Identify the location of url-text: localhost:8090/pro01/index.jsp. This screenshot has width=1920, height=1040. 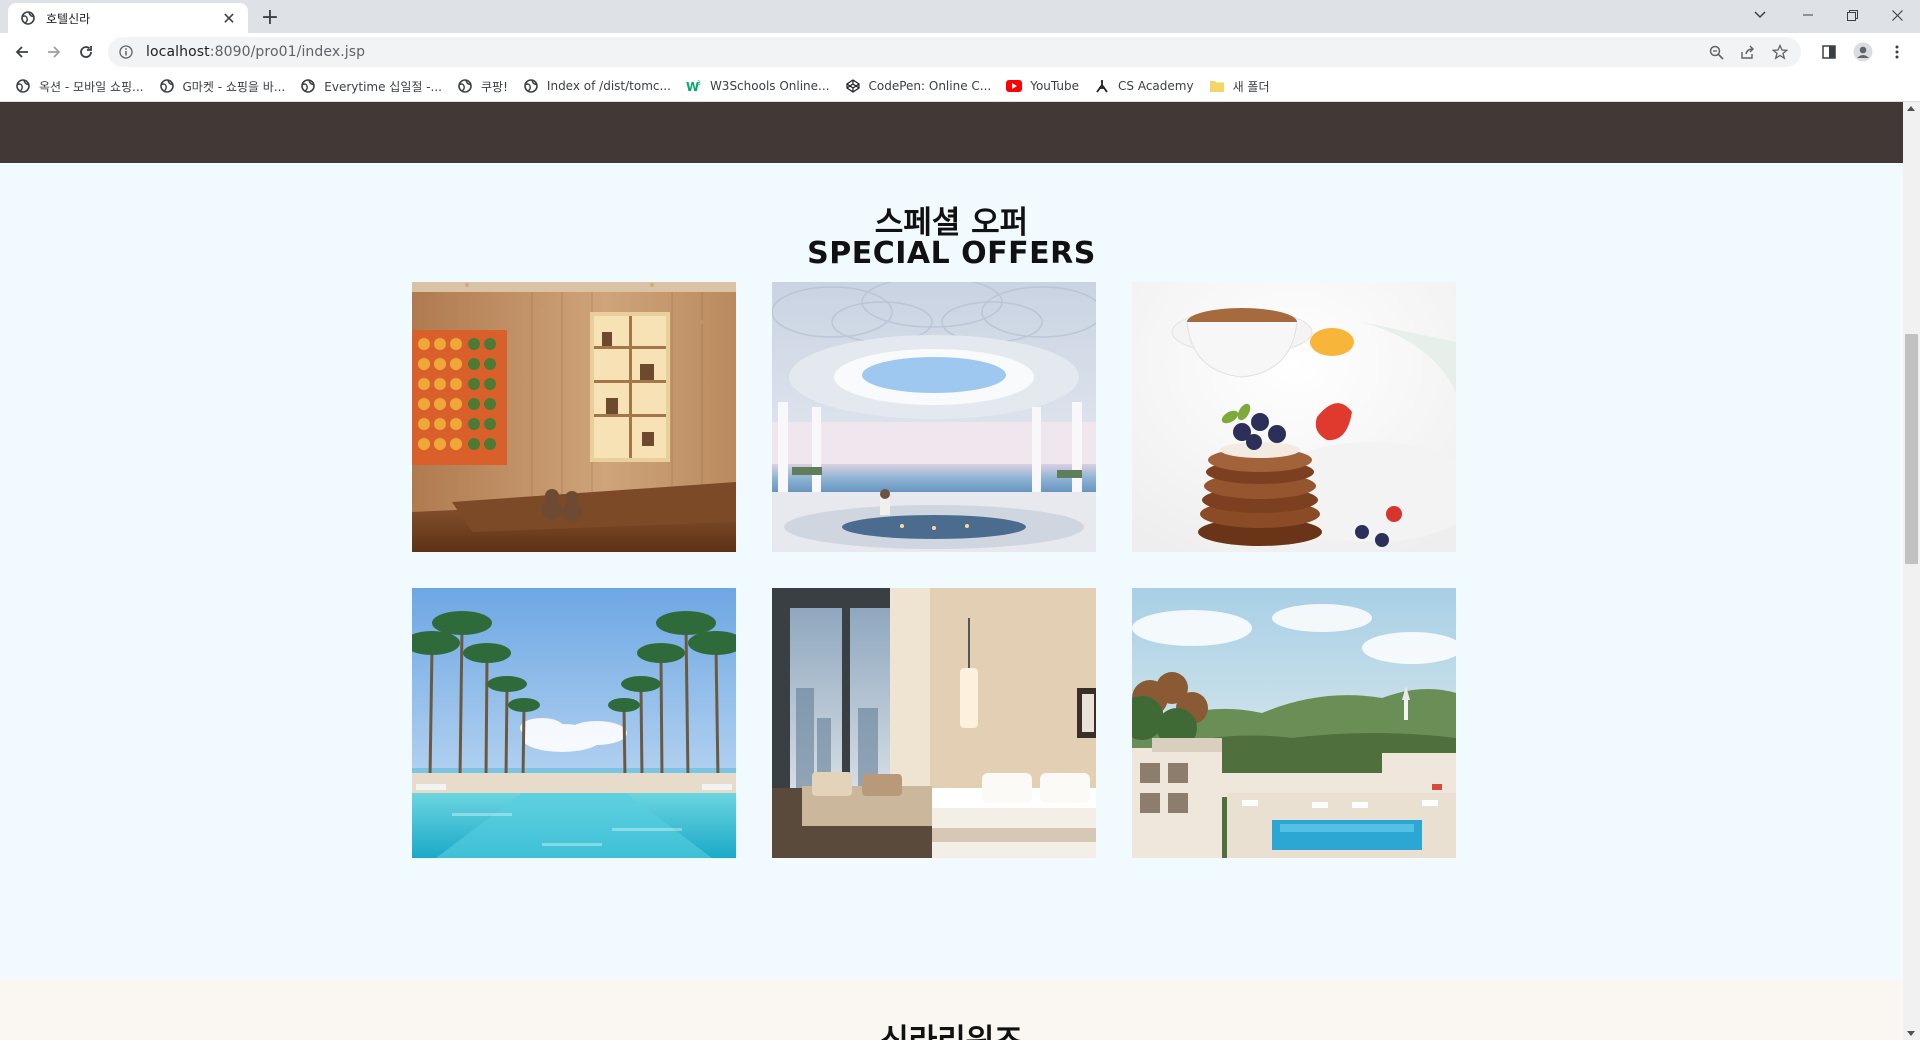
(255, 52).